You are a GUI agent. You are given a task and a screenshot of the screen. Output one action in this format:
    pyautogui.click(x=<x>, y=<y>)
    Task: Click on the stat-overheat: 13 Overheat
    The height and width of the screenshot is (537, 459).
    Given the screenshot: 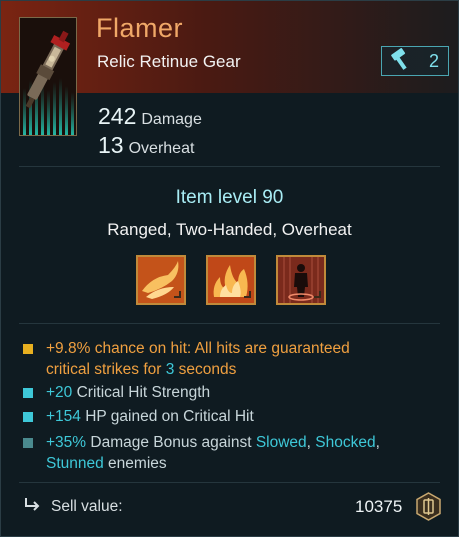 What is the action you would take?
    pyautogui.click(x=146, y=145)
    